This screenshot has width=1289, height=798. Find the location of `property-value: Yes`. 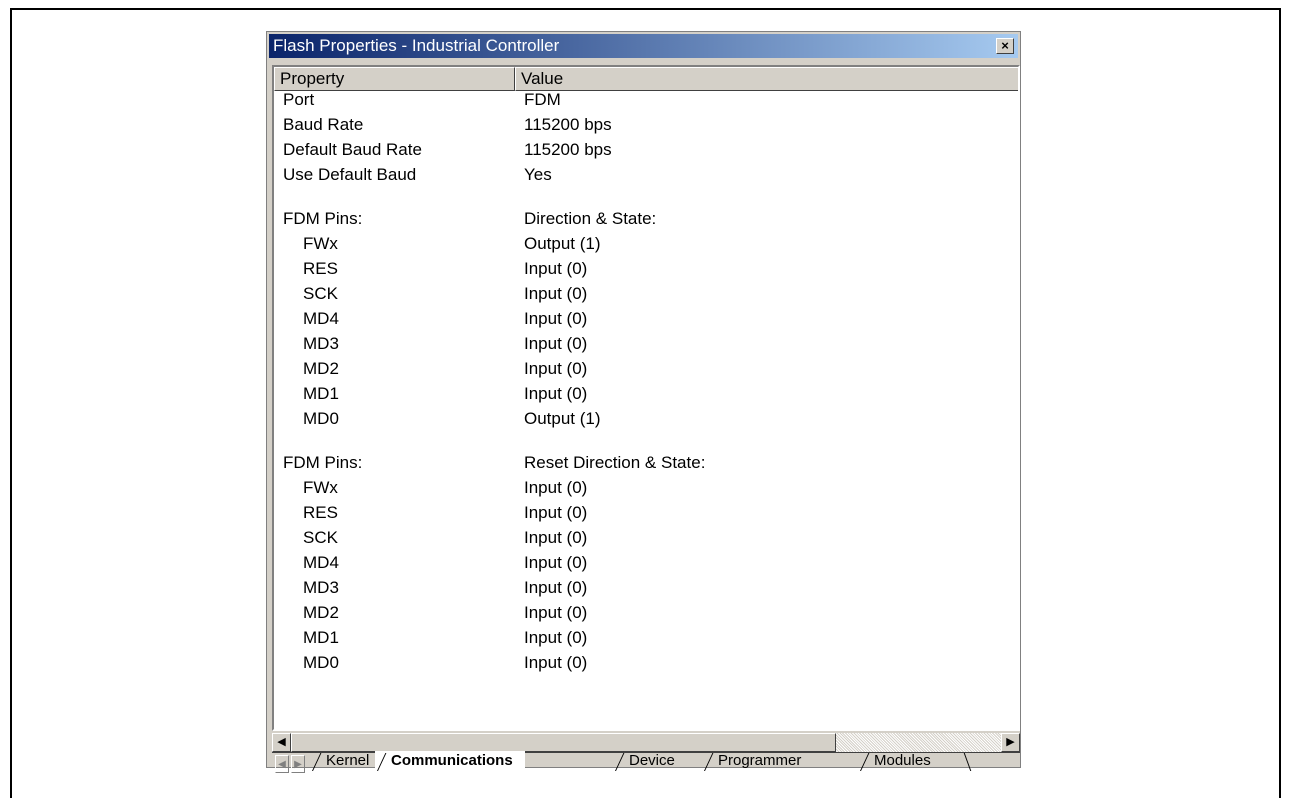

property-value: Yes is located at coordinates (538, 174).